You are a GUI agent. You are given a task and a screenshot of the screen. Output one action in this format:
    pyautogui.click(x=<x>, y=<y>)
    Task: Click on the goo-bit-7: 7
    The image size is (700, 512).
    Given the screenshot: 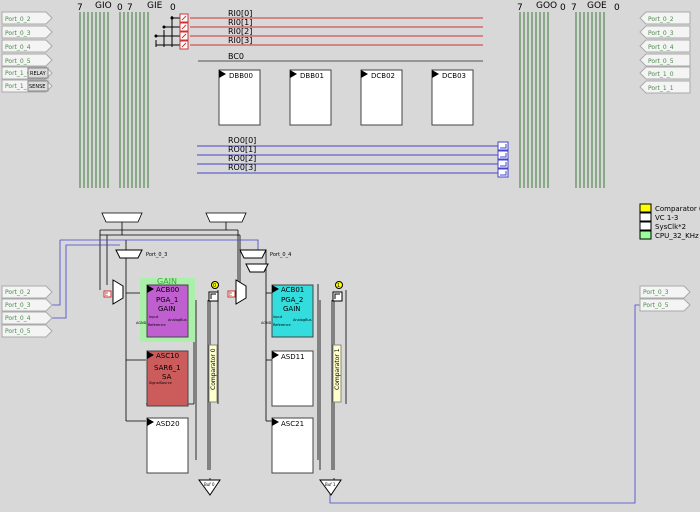 What is the action you would take?
    pyautogui.click(x=520, y=8)
    